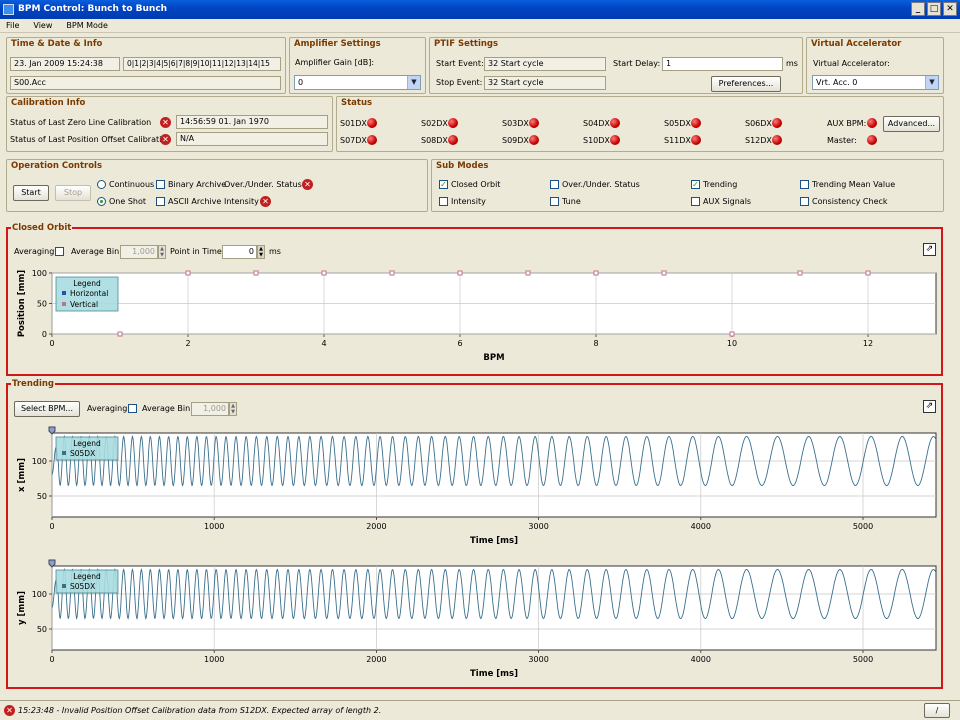  I want to click on ascii-archive-checkbox, so click(160, 201).